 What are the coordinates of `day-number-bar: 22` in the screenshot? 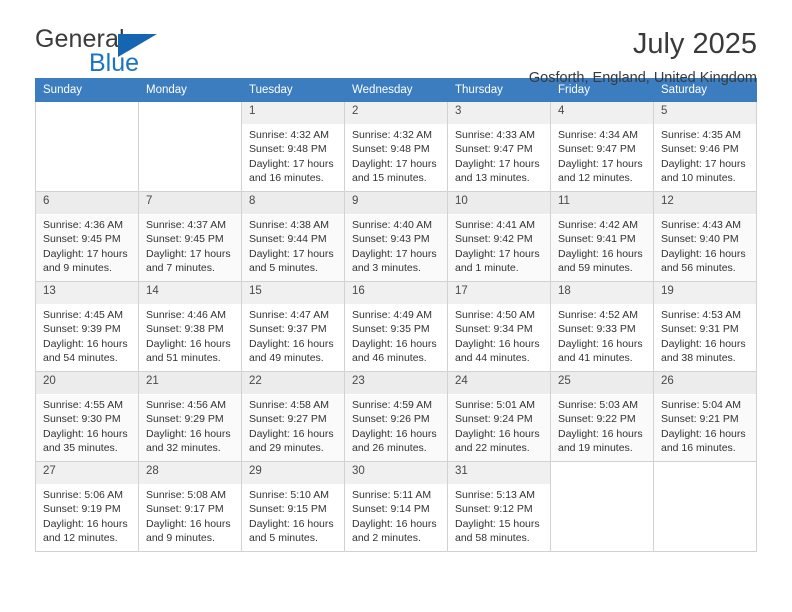 It's located at (293, 383).